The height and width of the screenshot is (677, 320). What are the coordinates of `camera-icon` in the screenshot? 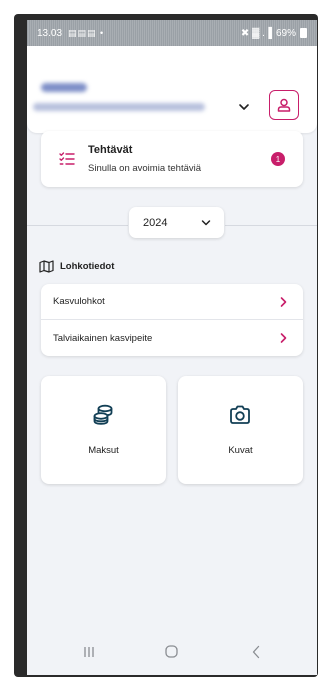 It's located at (240, 414).